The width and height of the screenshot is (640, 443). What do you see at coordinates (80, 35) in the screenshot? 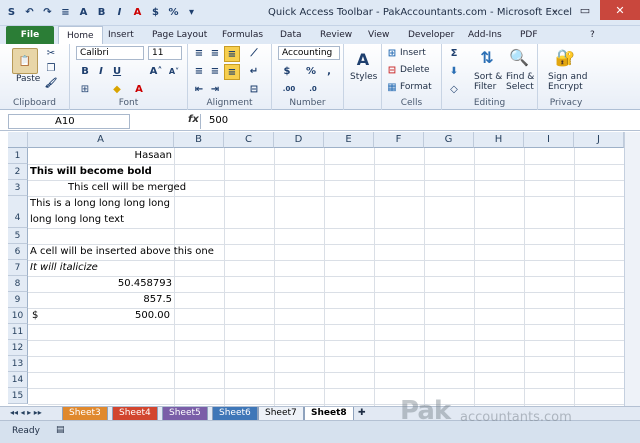
I see `tab-home: Home` at bounding box center [80, 35].